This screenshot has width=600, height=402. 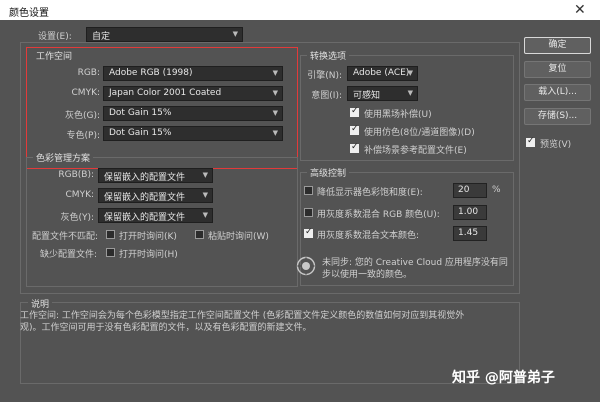 What do you see at coordinates (63, 157) in the screenshot?
I see `color-management-title: 色彩管理方案` at bounding box center [63, 157].